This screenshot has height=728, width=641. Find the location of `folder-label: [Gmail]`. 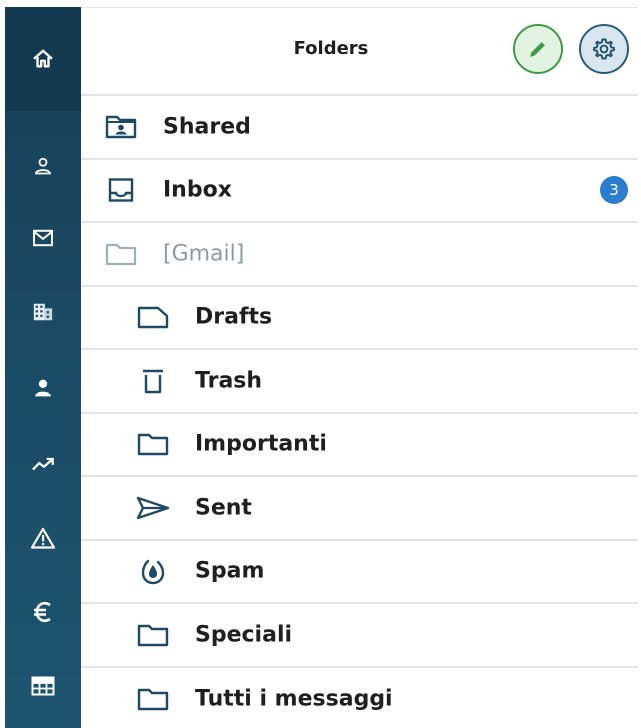

folder-label: [Gmail] is located at coordinates (204, 254).